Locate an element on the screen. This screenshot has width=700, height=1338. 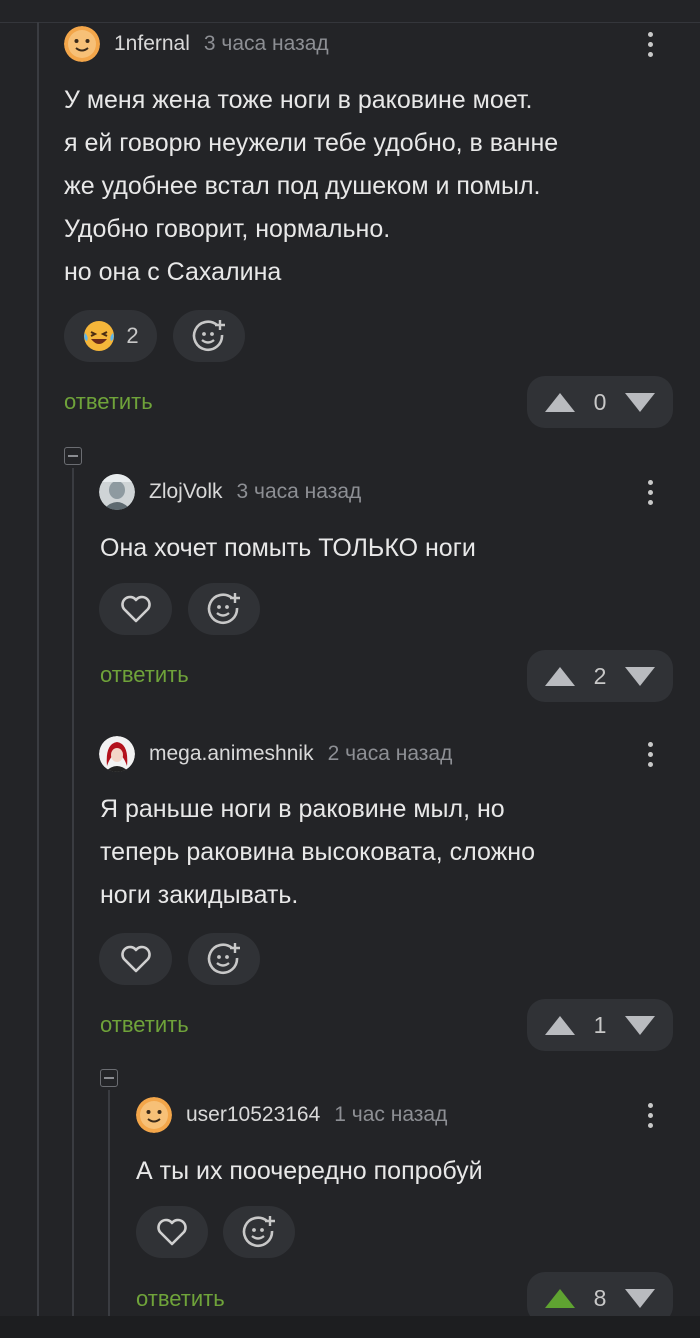
comment-text-line: А ты их поочередно попробуй is located at coordinates (309, 1171).